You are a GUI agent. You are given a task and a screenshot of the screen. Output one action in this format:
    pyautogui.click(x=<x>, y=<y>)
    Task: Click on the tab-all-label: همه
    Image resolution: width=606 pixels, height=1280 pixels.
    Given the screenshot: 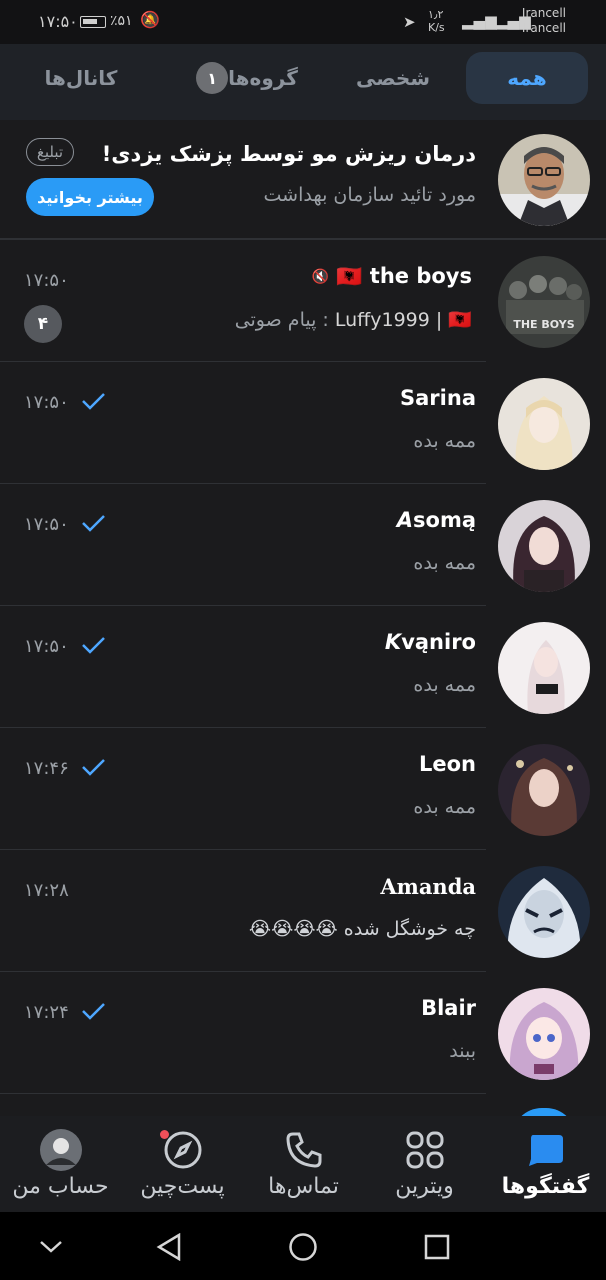 What is the action you would take?
    pyautogui.click(x=527, y=78)
    